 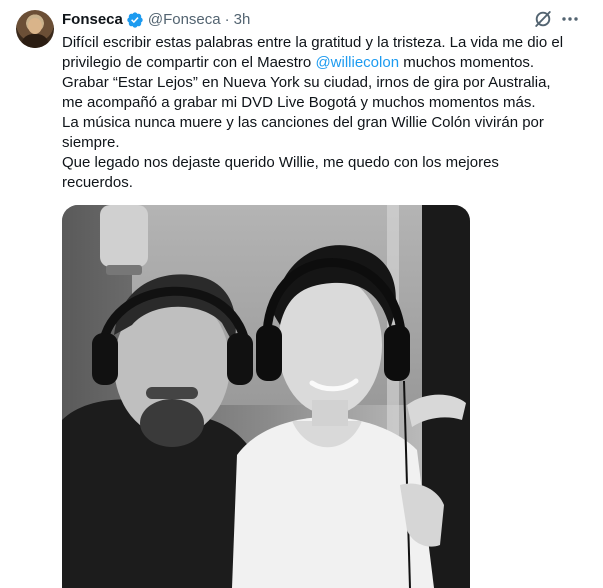 I want to click on grok-icon, so click(x=543, y=19).